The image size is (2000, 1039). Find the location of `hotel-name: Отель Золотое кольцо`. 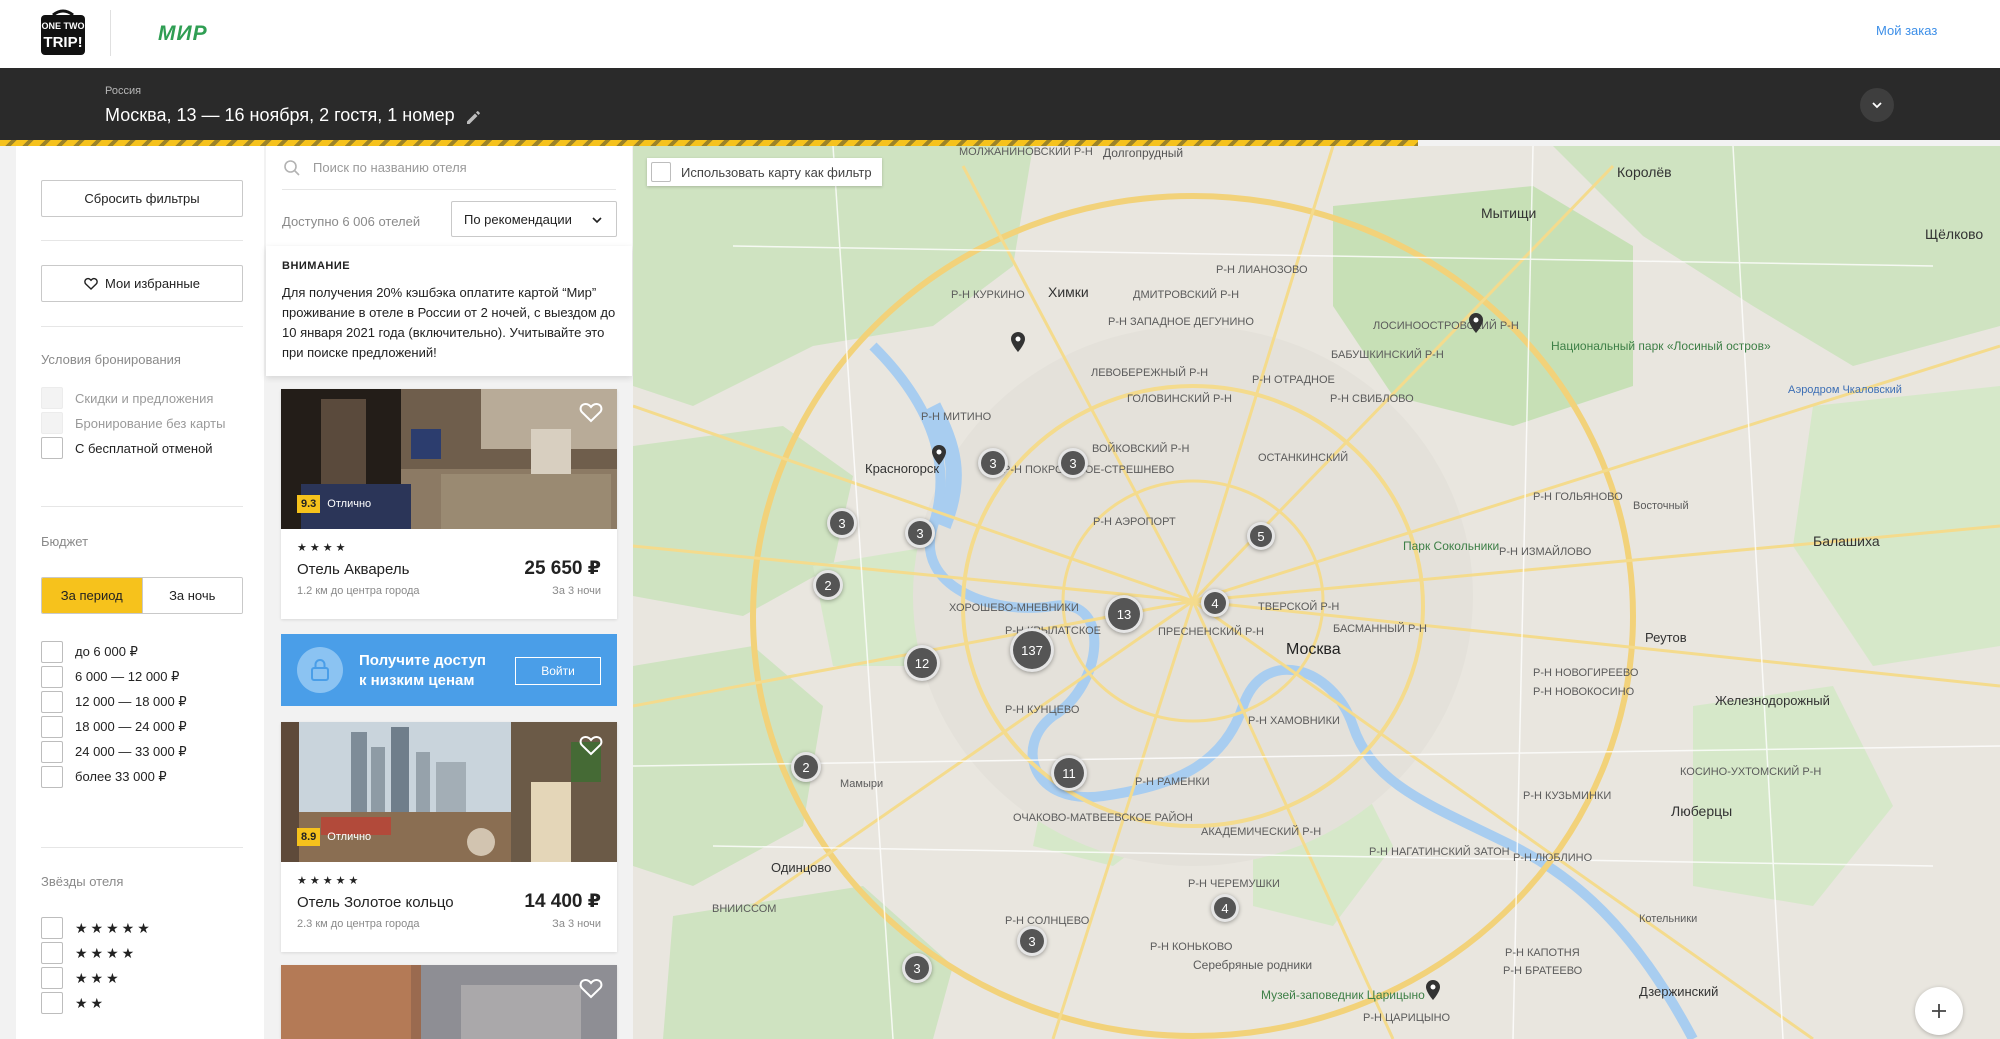

hotel-name: Отель Золотое кольцо is located at coordinates (375, 902).